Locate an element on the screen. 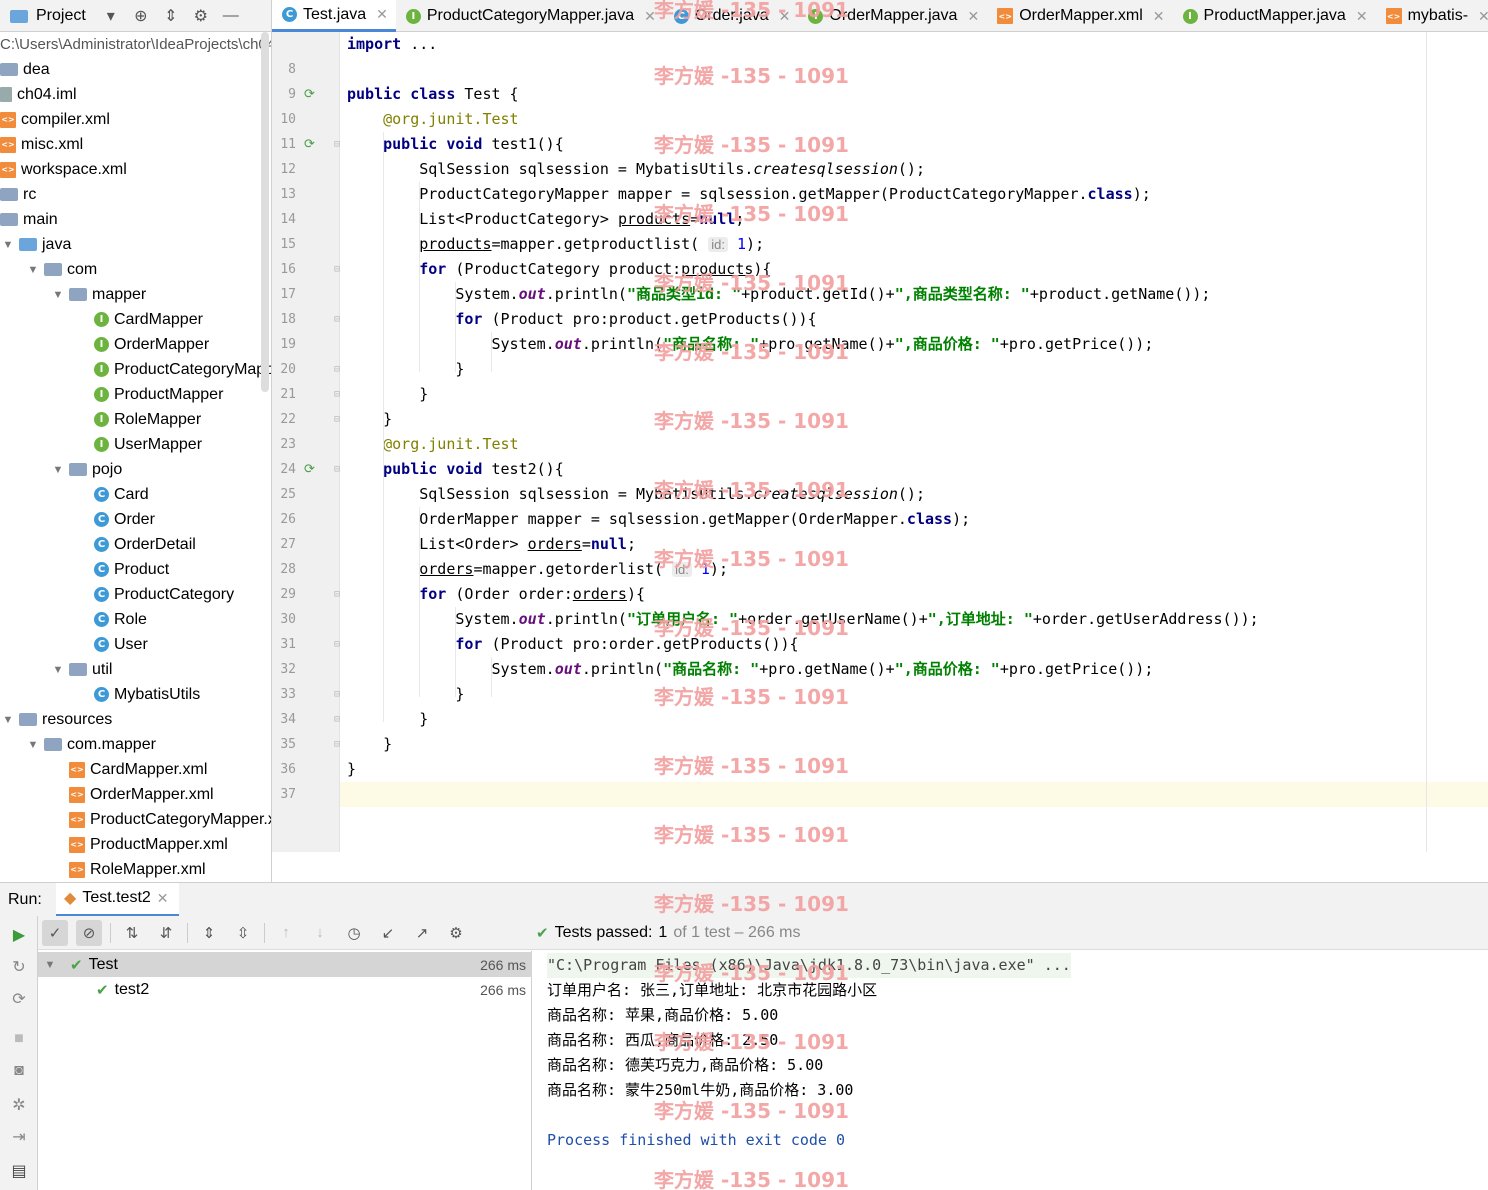  tab-productmapper-java: I ProductMapper.java ✕ is located at coordinates (1274, 16).